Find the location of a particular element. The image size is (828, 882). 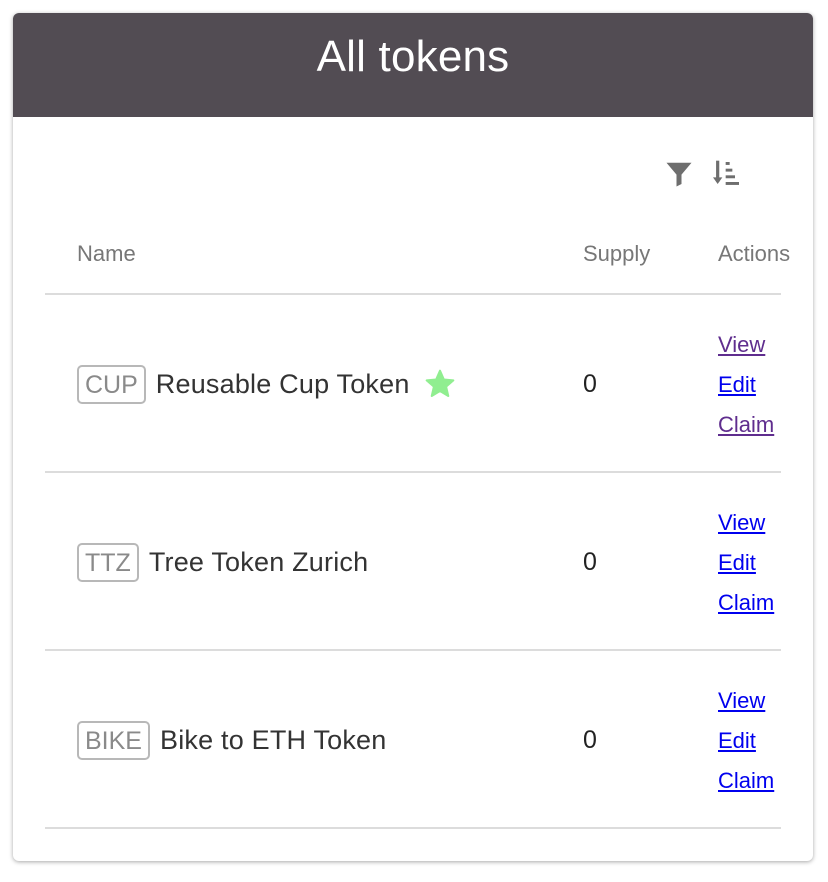

name-cell: CUP Reusable Cup Token is located at coordinates (266, 384).